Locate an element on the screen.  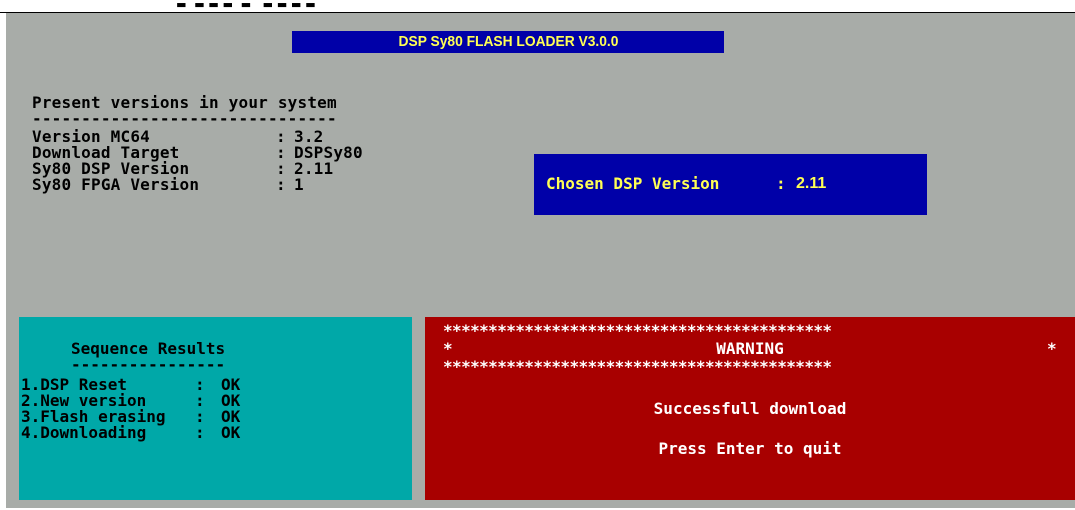
quit-prompt: Press Enter to quit is located at coordinates (750, 448).